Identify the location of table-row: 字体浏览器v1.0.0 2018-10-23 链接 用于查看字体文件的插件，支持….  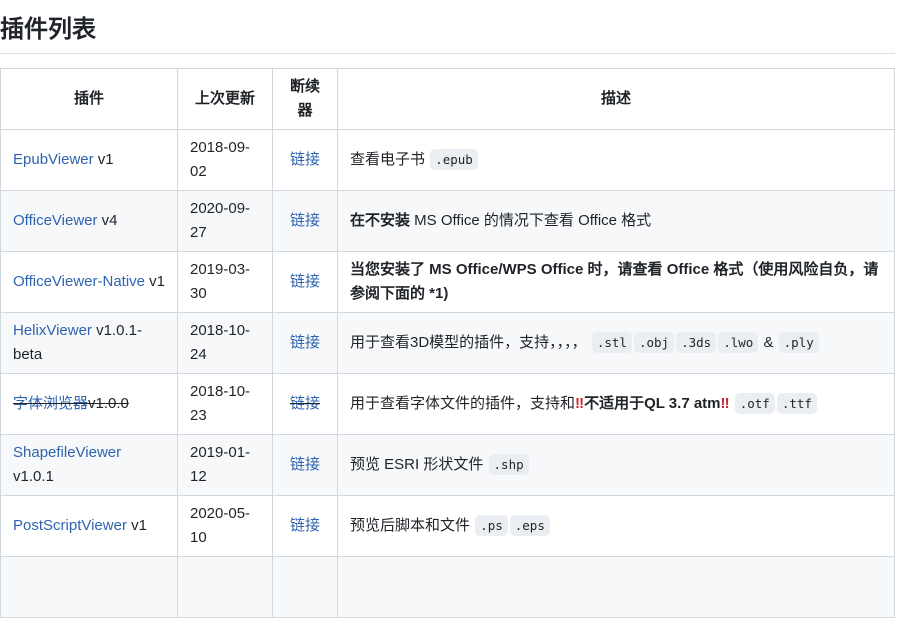
(447, 404).